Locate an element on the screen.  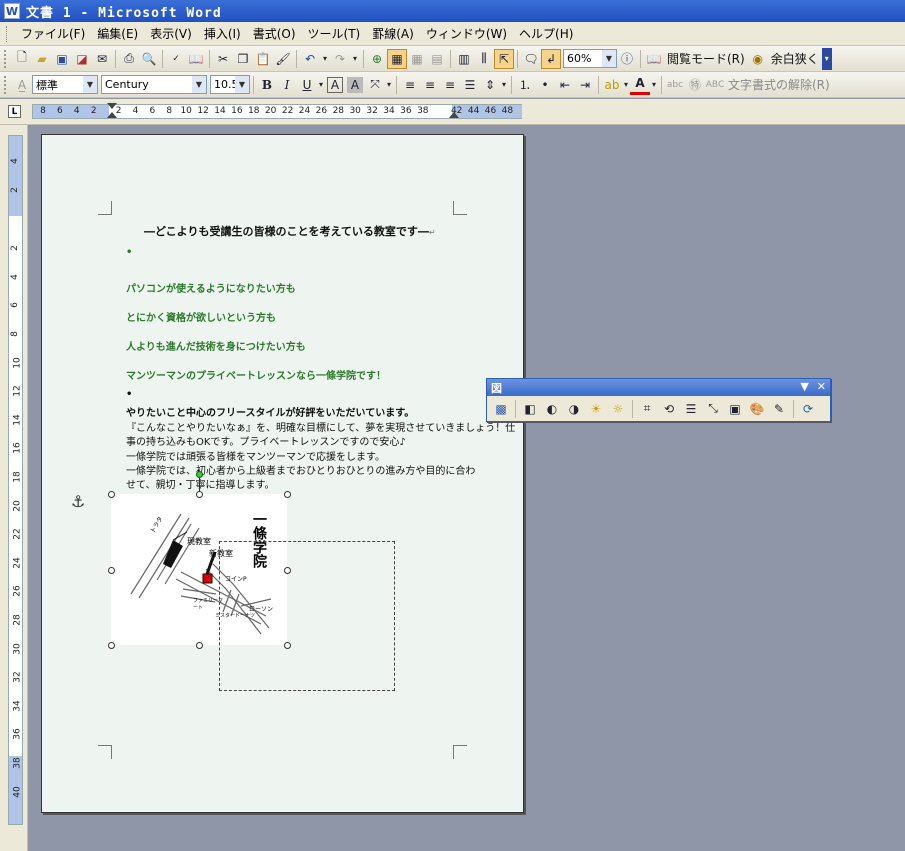
picture-toolbar: 図 ▼ ✕ ▩ ◧ ◐ ◑ ☀ ☼ ⌗ ⟲ ☰ ⤡ ▣ 🎨 ✎ ⟳ is located at coordinates (658, 400).